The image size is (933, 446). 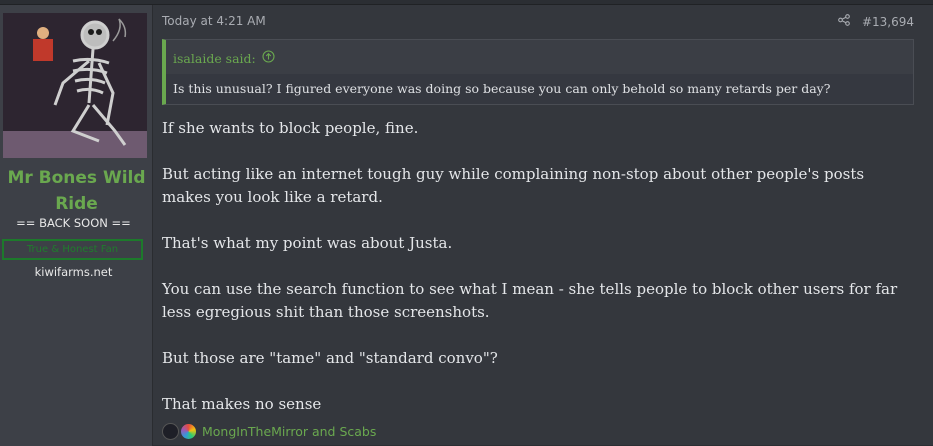 What do you see at coordinates (188, 431) in the screenshot?
I see `reaction-colorful-icon` at bounding box center [188, 431].